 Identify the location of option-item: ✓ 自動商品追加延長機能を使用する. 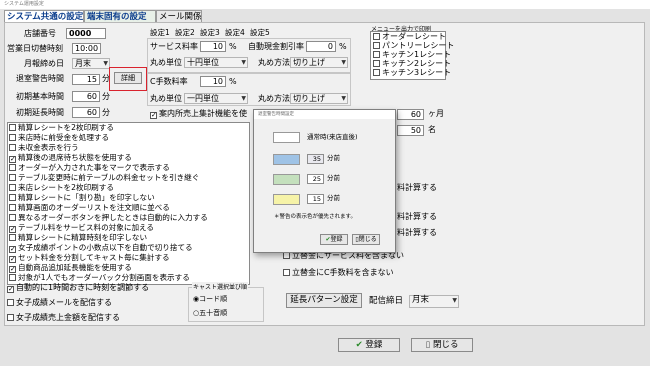
(70, 268).